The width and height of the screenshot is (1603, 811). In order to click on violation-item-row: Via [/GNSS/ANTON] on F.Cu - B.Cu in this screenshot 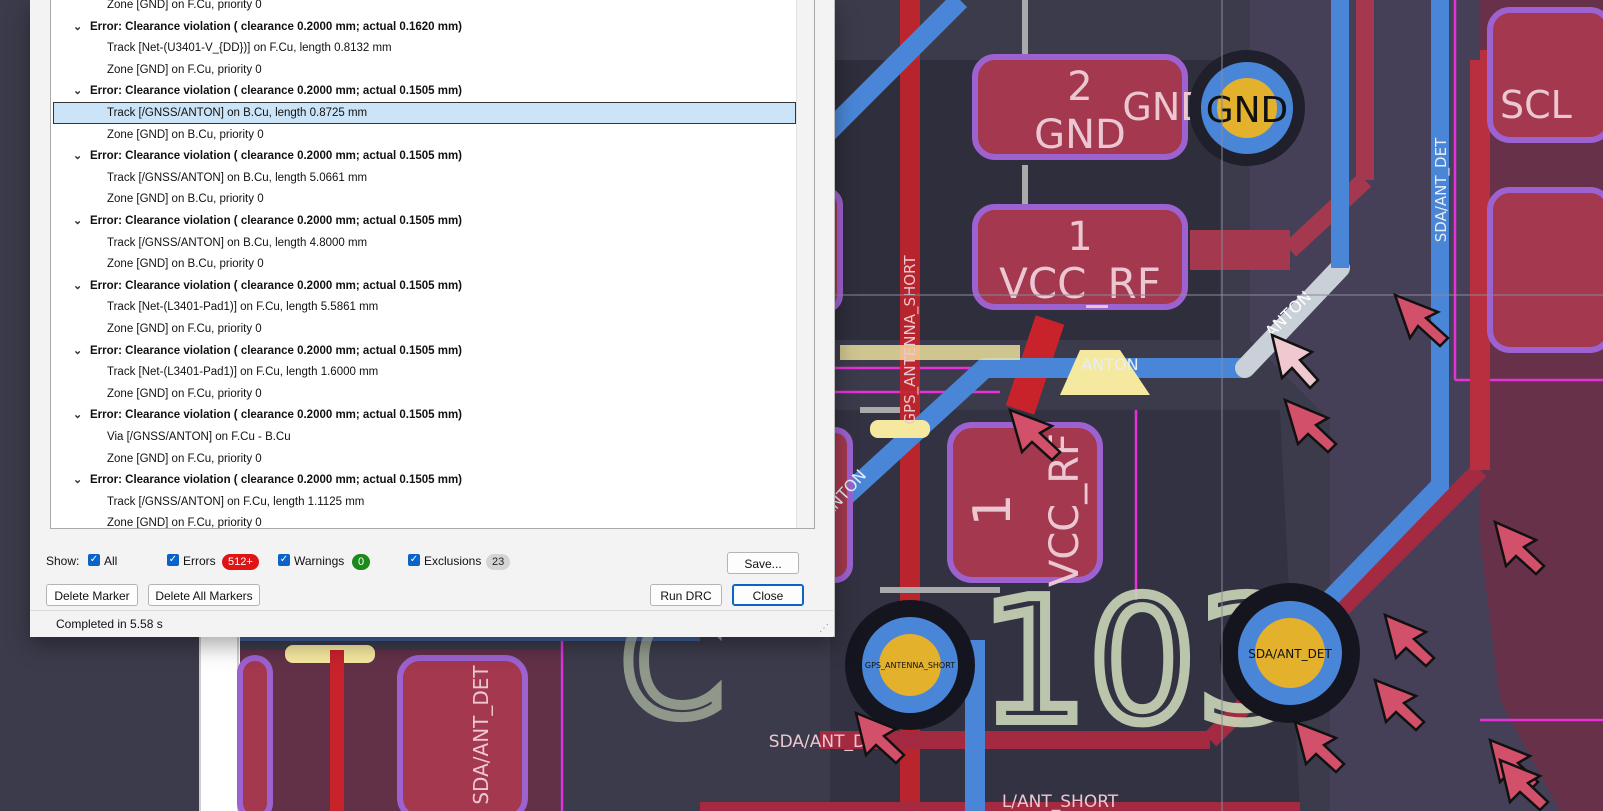, I will do `click(423, 437)`.